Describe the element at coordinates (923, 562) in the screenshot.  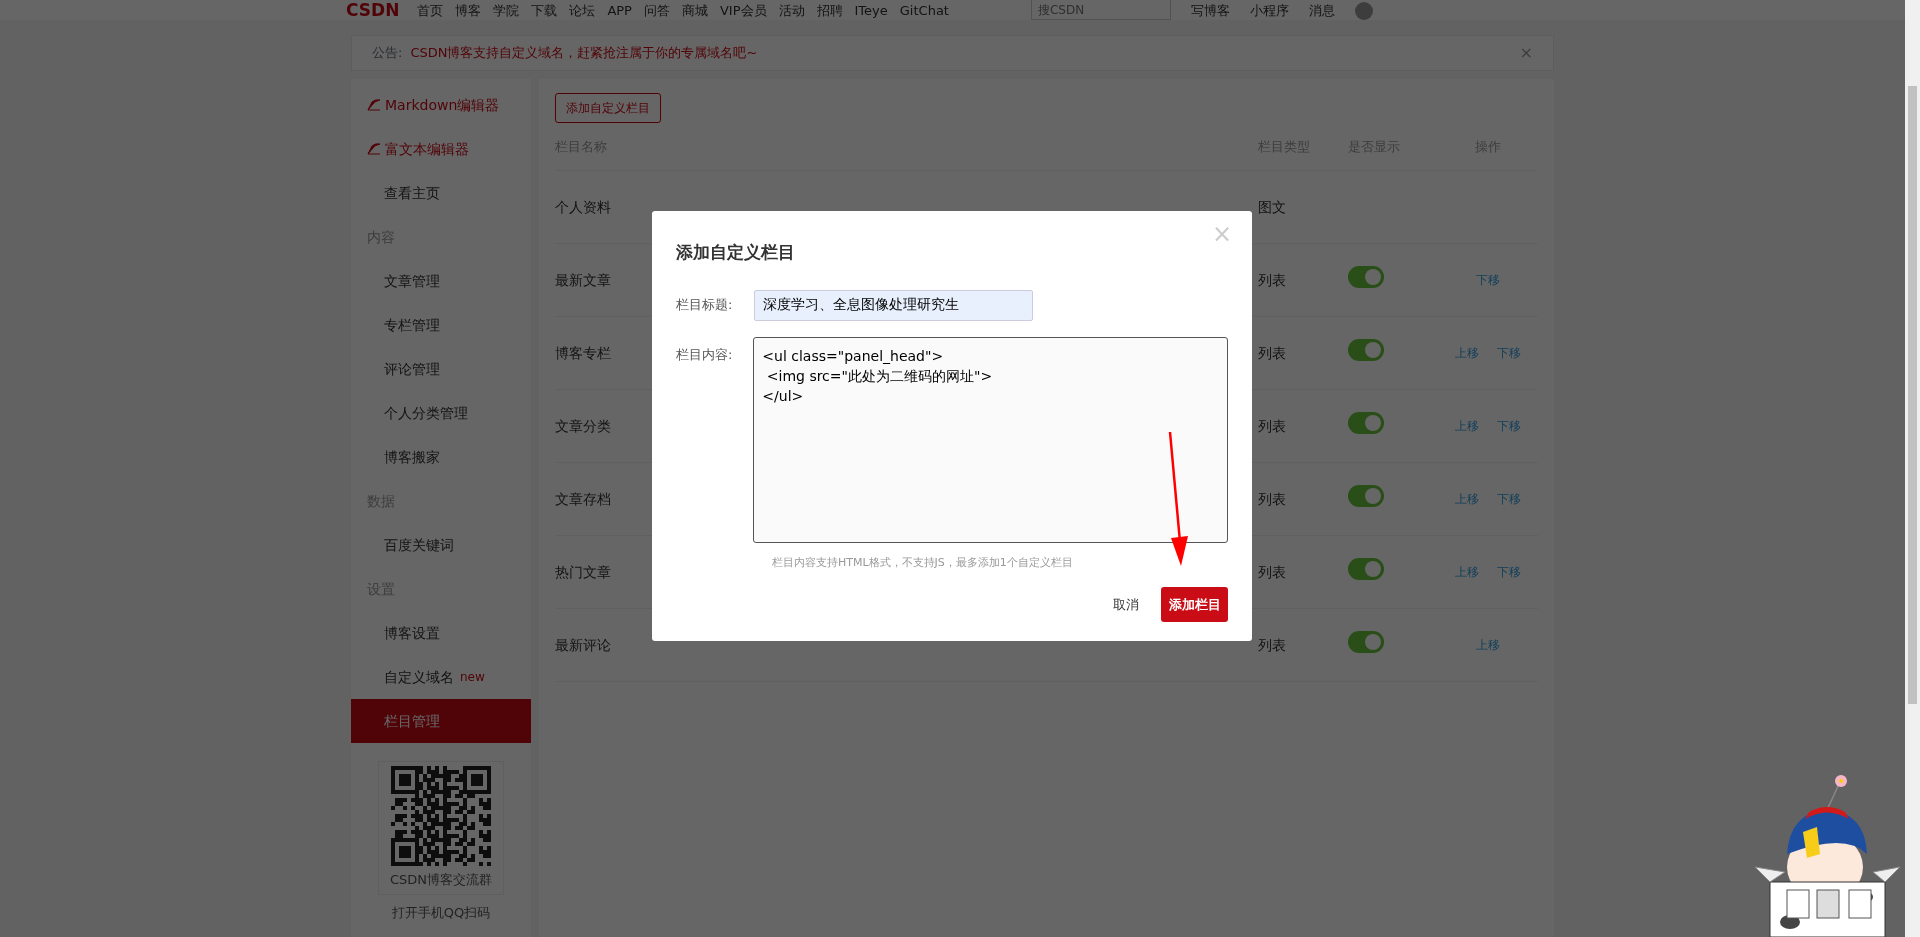
I see `help-text: 栏目内容支持HTML格式，不支持JS，最多添加1个自定义栏目` at that location.